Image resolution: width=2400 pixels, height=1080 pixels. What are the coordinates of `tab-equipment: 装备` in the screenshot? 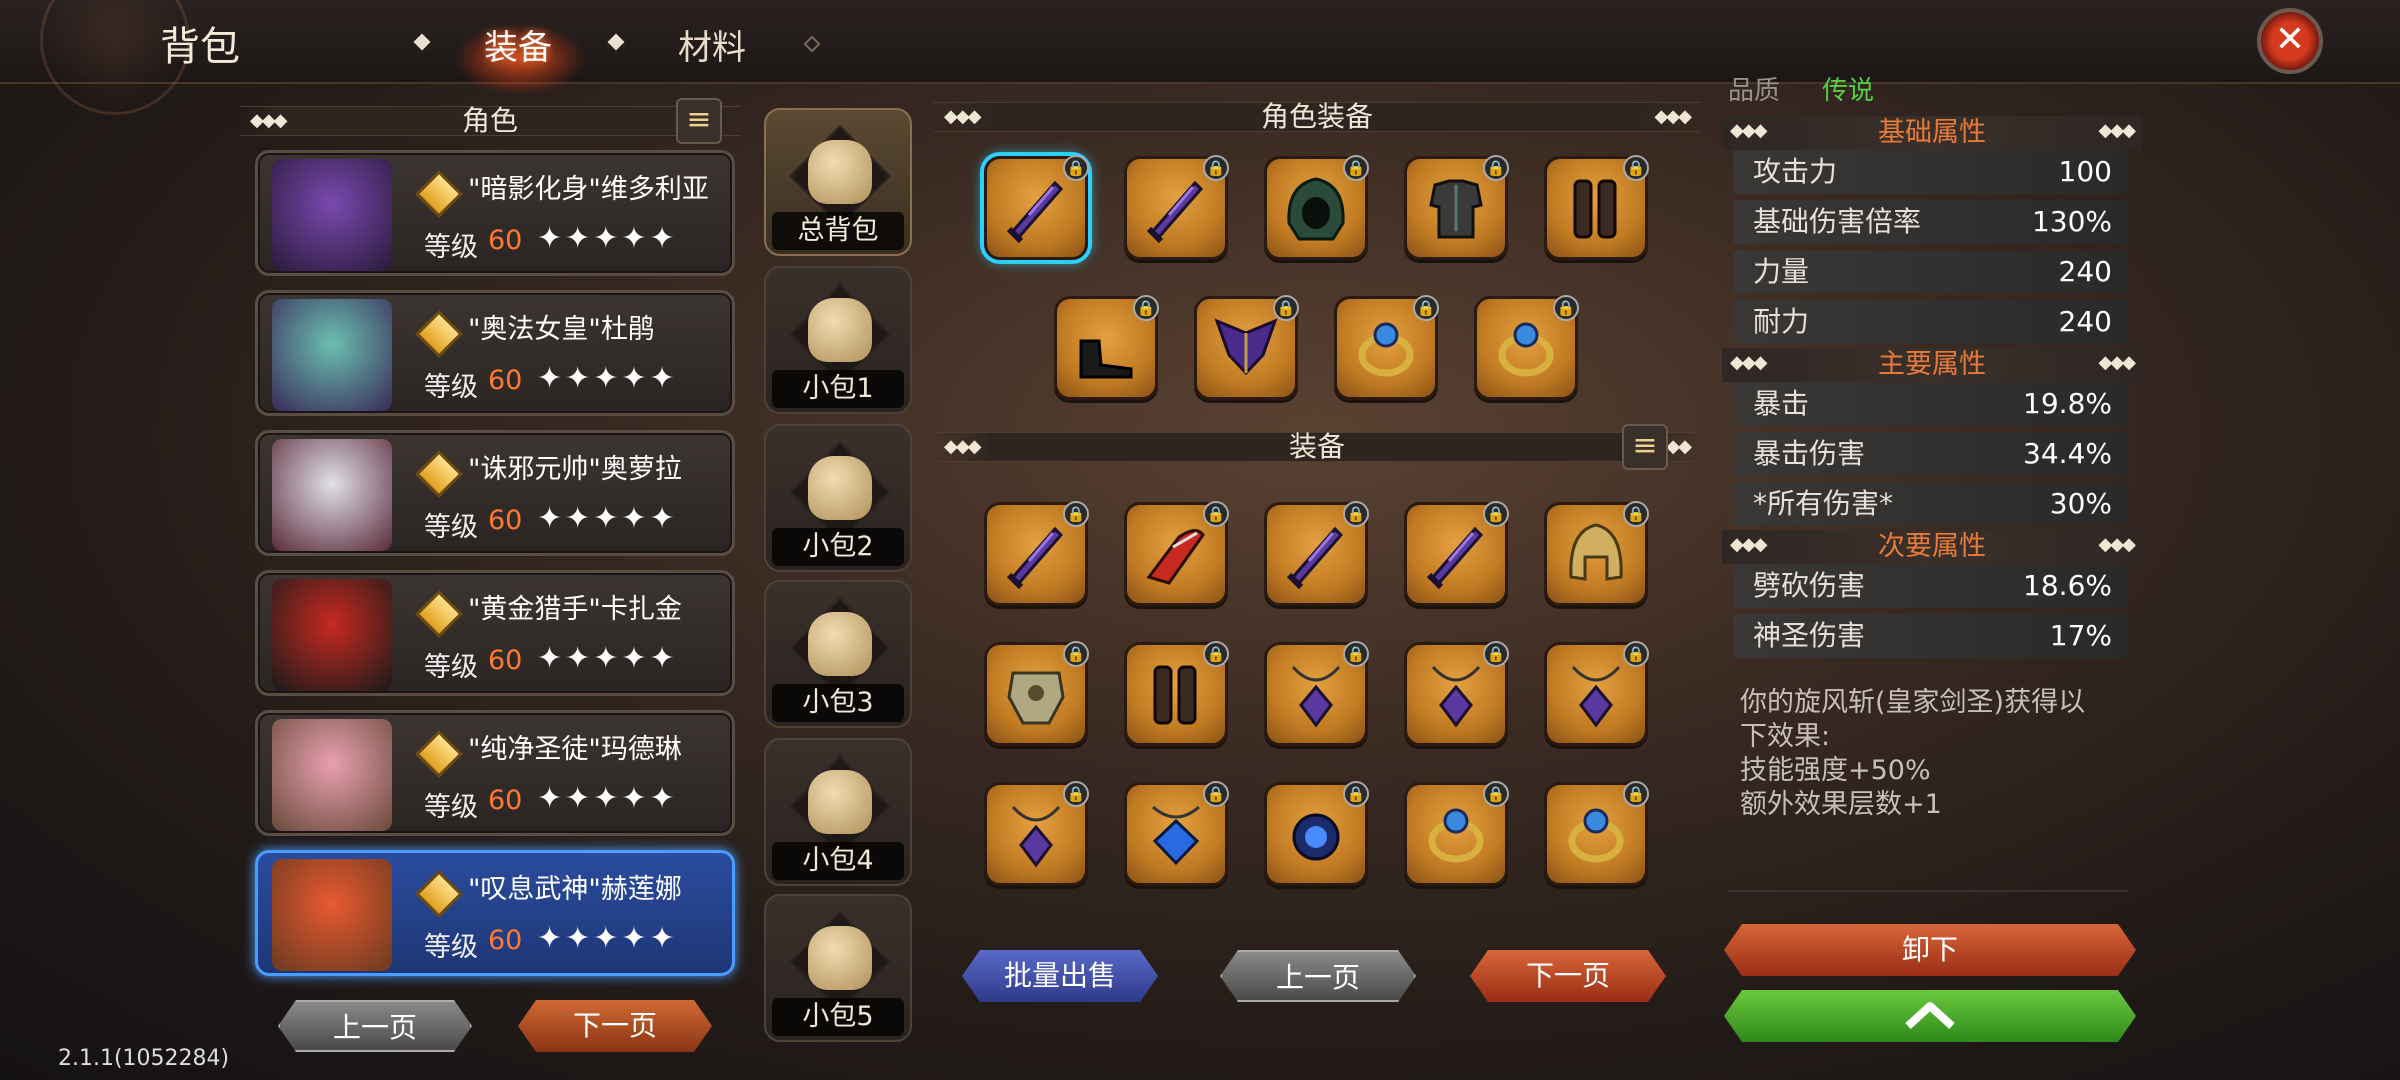 It's located at (518, 44).